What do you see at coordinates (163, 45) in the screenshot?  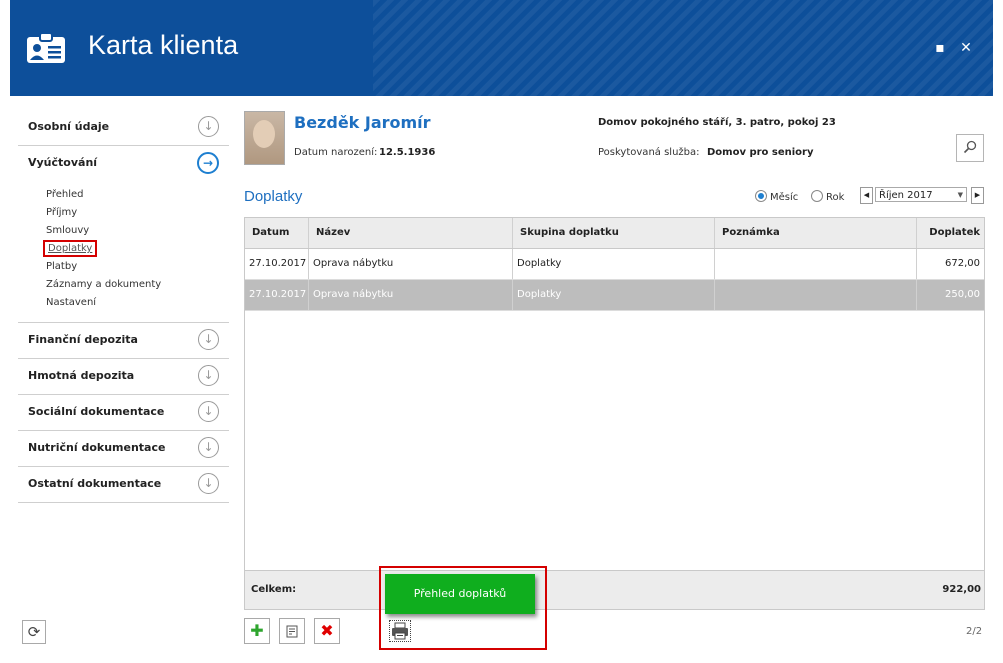 I see `window-title: Karta klienta` at bounding box center [163, 45].